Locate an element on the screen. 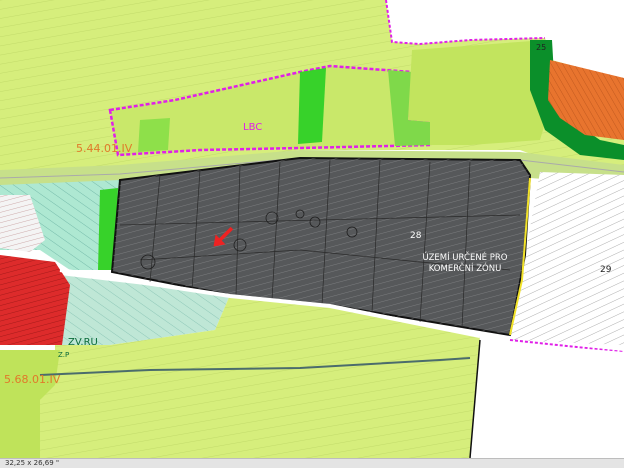  zone-code-north: 5.44.01.IV is located at coordinates (104, 148).